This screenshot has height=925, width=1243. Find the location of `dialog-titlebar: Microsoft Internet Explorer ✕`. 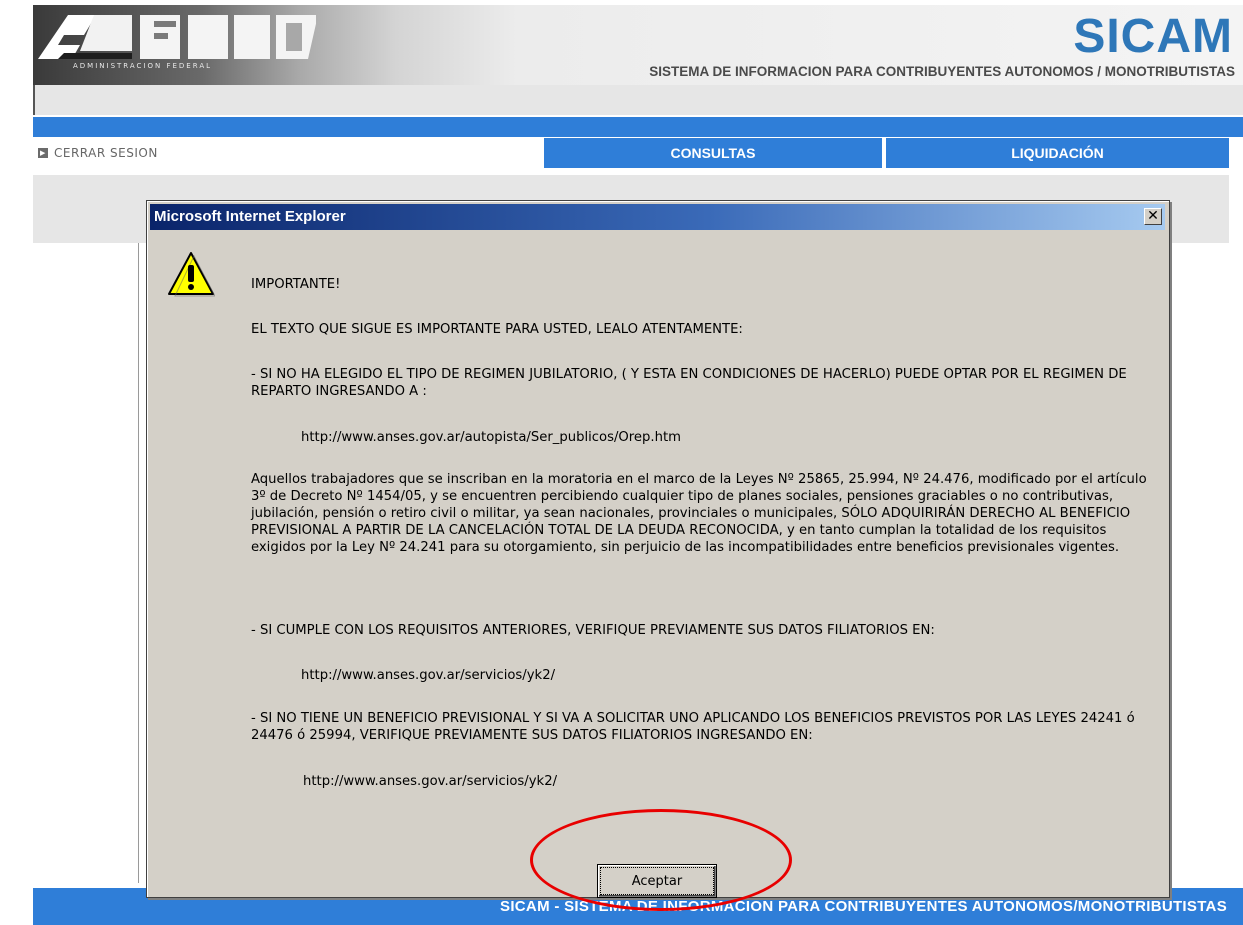

dialog-titlebar: Microsoft Internet Explorer ✕ is located at coordinates (657, 217).